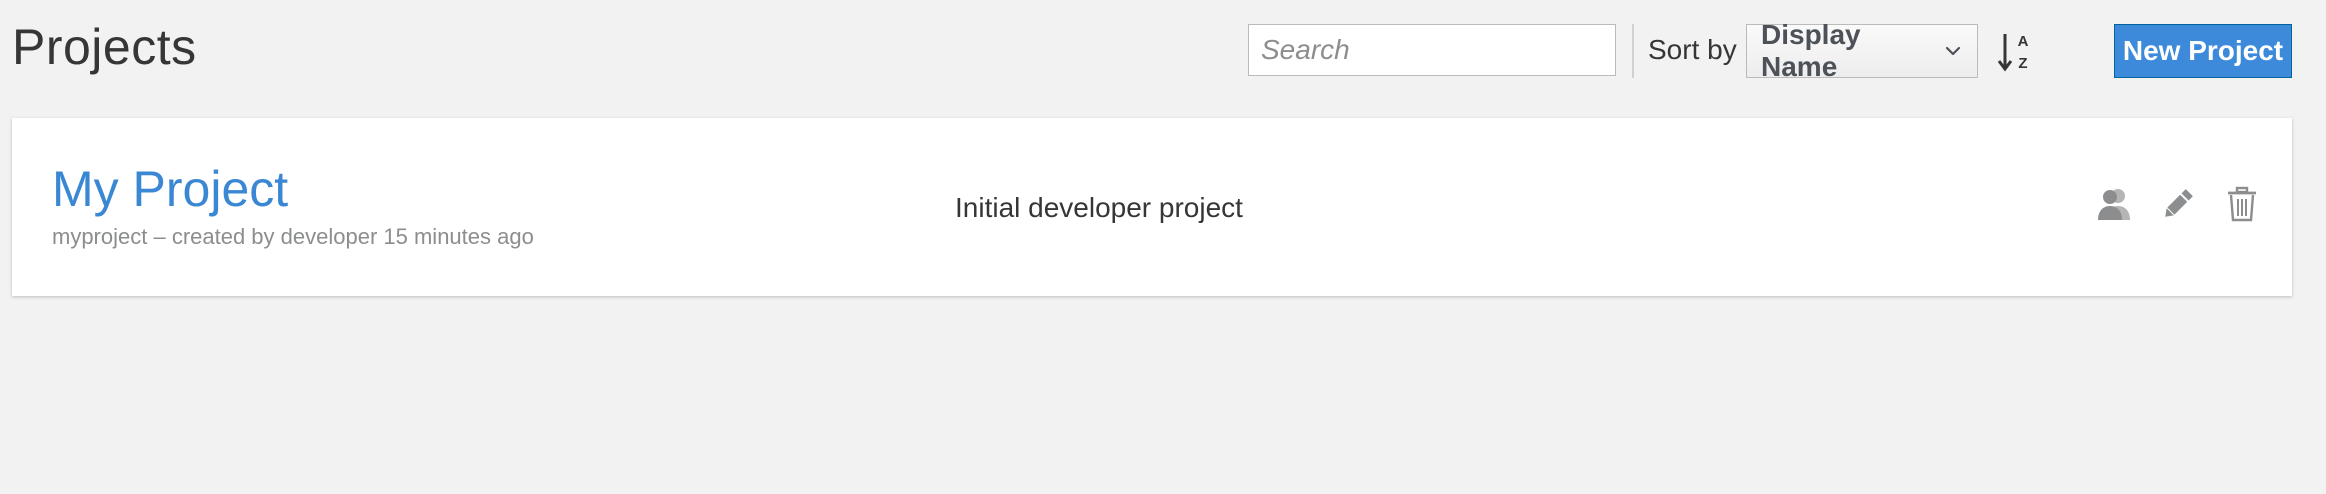 This screenshot has height=494, width=2326. I want to click on page-title: Projects, so click(104, 47).